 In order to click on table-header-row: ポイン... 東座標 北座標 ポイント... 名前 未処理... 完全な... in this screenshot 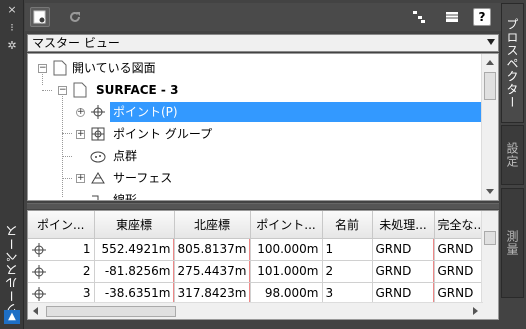, I will do `click(258, 225)`.